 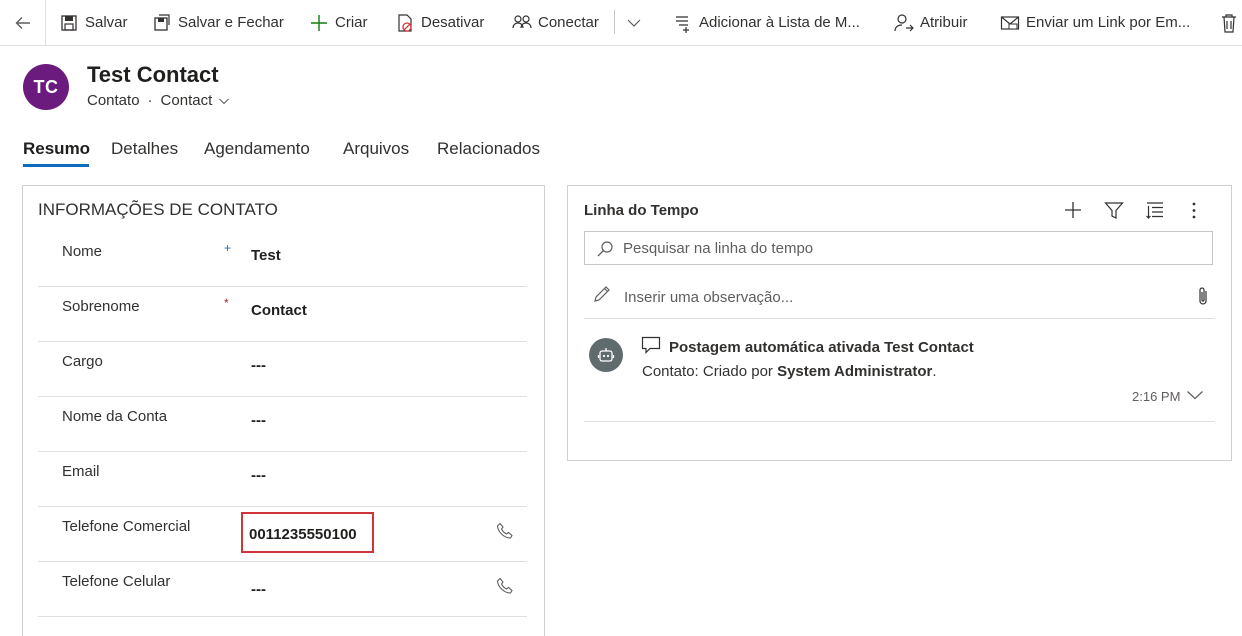 What do you see at coordinates (568, 22) in the screenshot?
I see `connect-label: Conectar` at bounding box center [568, 22].